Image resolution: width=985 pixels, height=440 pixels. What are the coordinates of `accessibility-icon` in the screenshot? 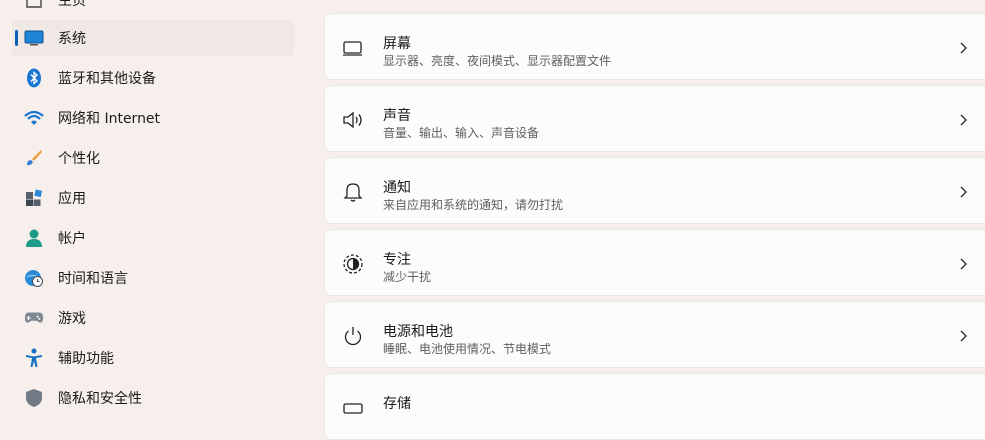 It's located at (34, 358).